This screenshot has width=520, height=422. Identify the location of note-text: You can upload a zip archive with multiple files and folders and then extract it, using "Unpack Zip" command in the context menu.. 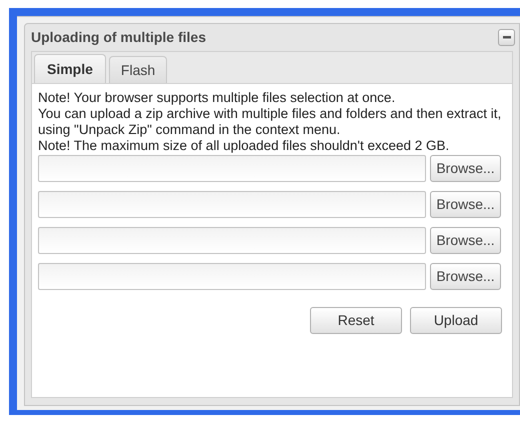
(270, 122).